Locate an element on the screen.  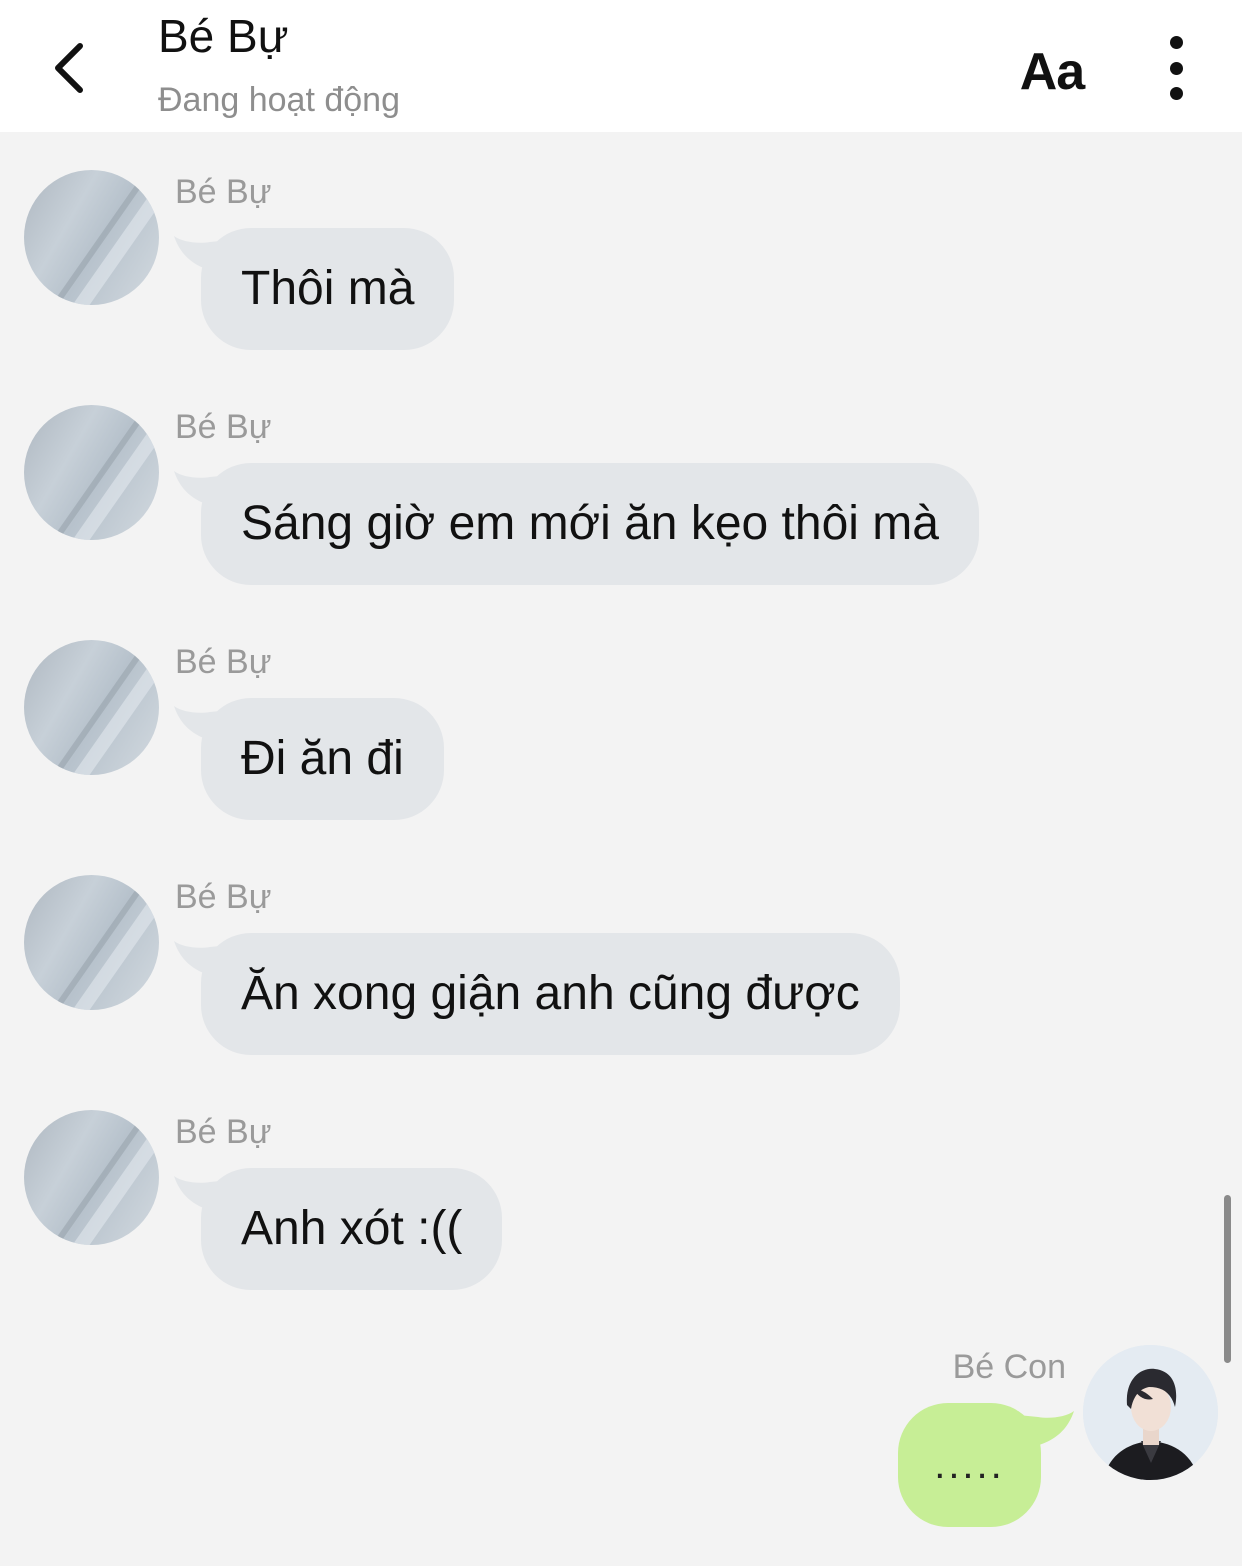
chevron-left-icon is located at coordinates (69, 68).